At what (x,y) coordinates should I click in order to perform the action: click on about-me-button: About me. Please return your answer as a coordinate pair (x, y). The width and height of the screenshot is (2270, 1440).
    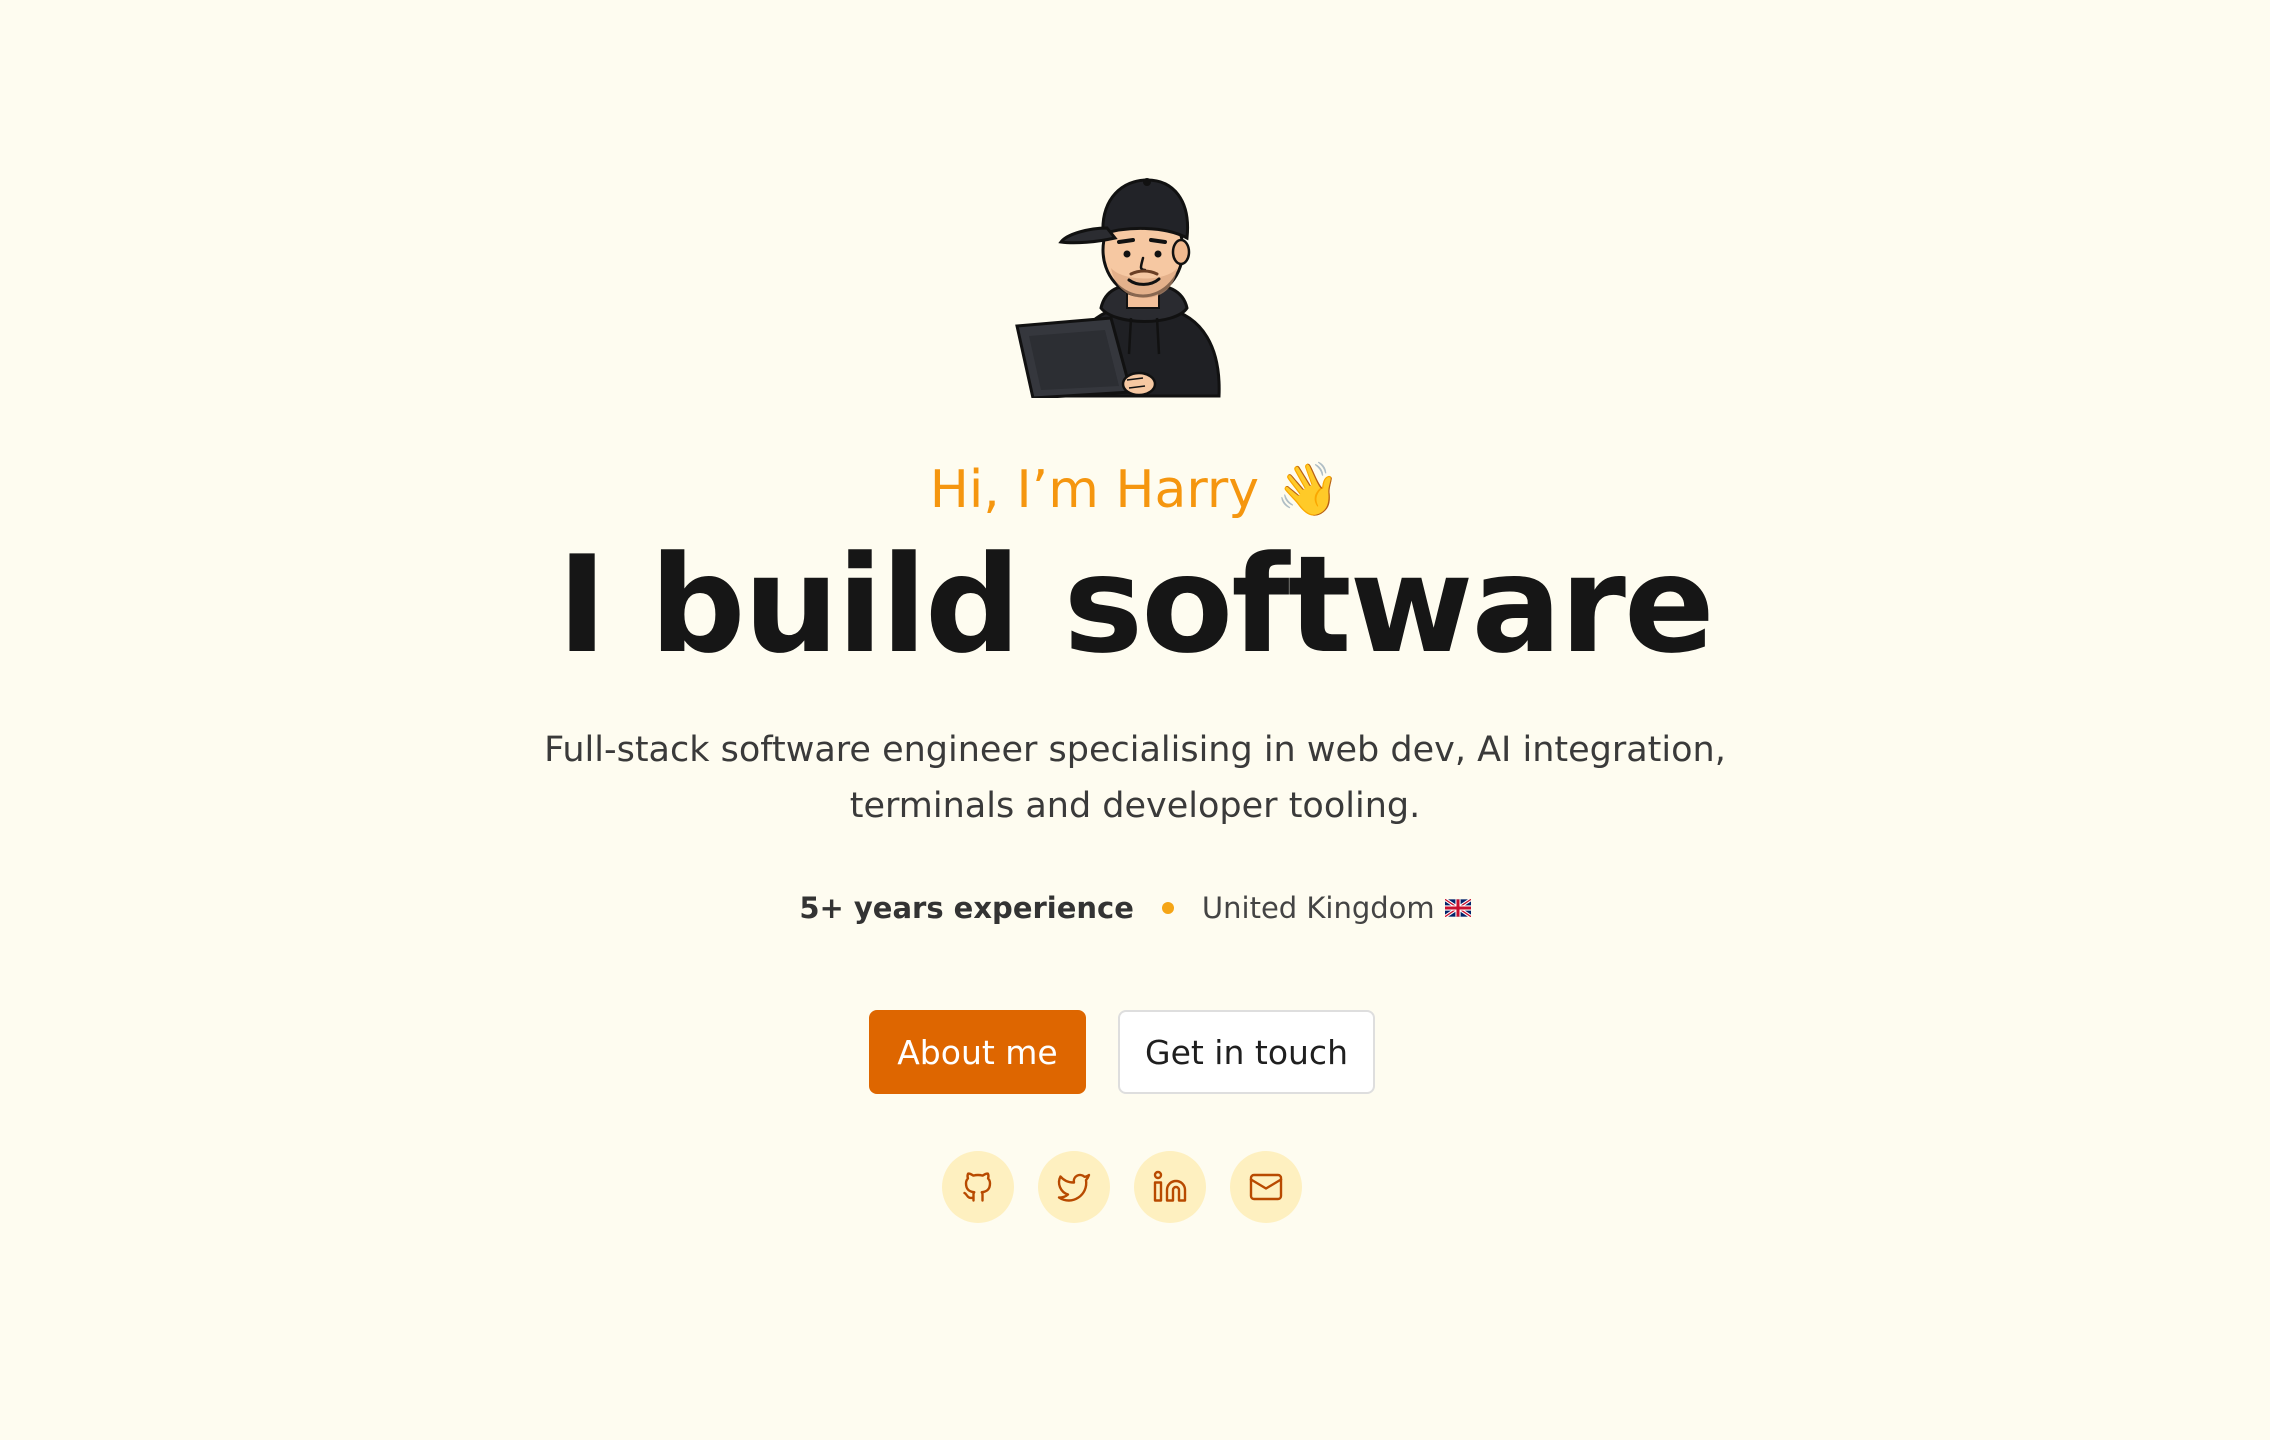
    Looking at the image, I should click on (977, 1052).